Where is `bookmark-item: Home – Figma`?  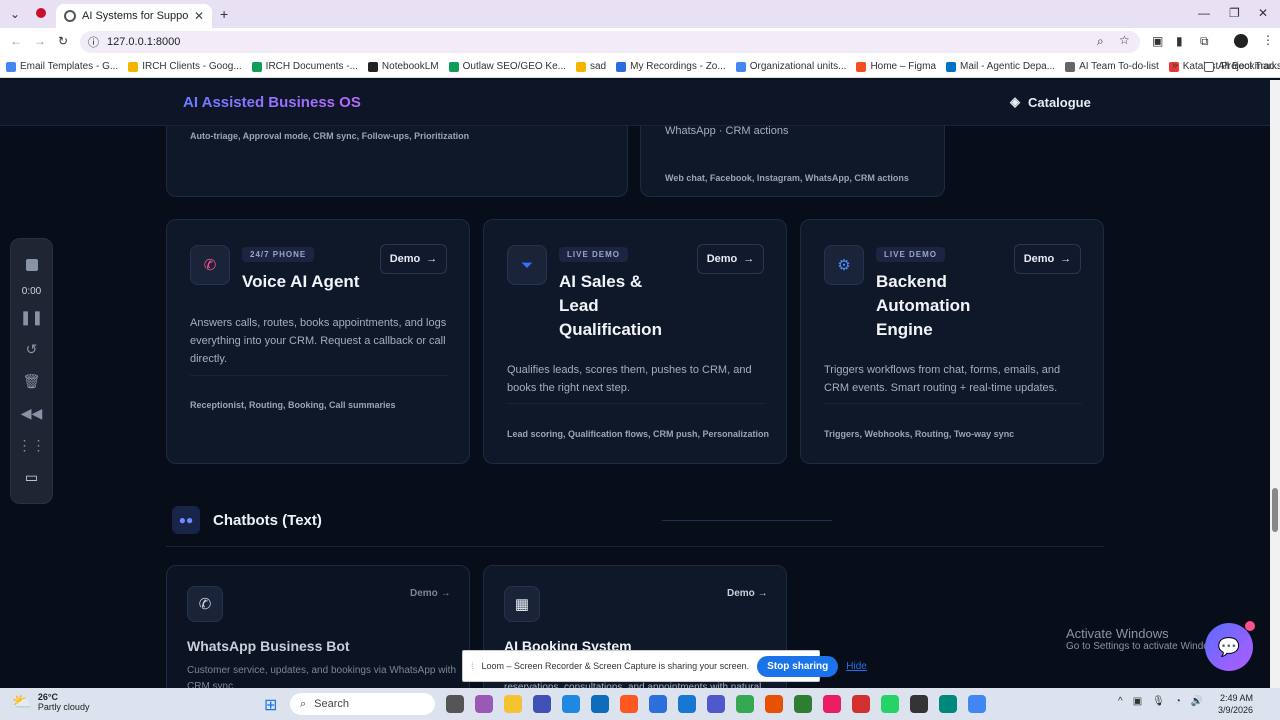
bookmark-item: Home – Figma is located at coordinates (896, 66).